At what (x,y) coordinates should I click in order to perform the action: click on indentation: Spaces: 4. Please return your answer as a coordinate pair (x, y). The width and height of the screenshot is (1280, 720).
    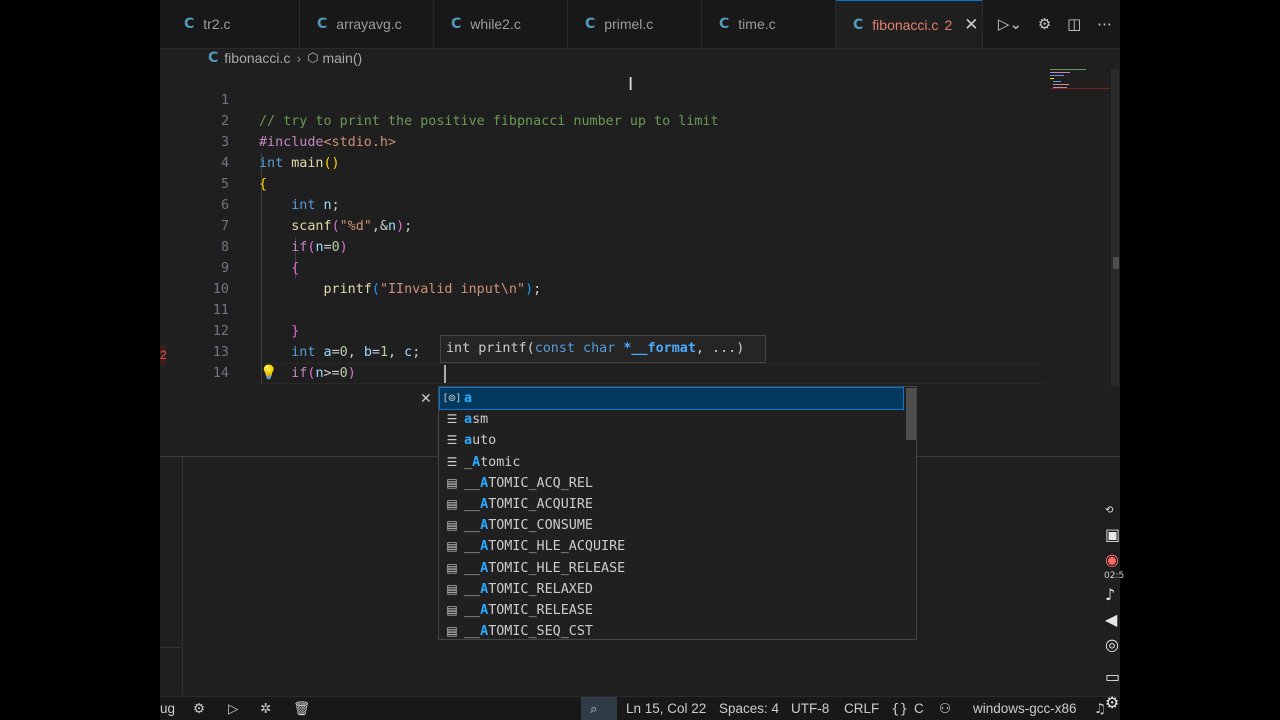
    Looking at the image, I should click on (749, 708).